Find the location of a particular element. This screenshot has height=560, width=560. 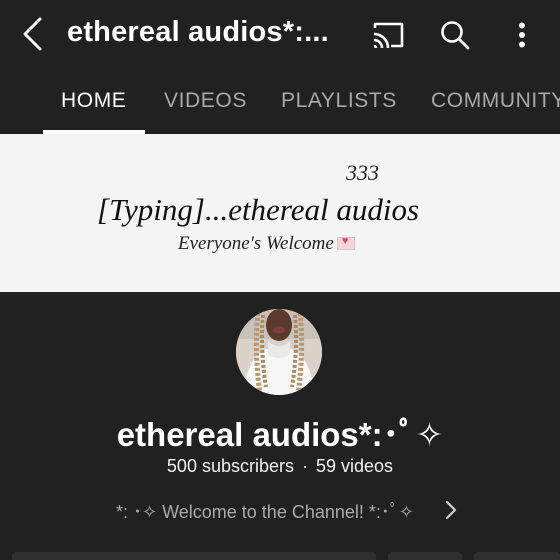

channel-description-row: *: ･✧ Welcome to the Channel! *:･ﾟ✧ is located at coordinates (280, 510).